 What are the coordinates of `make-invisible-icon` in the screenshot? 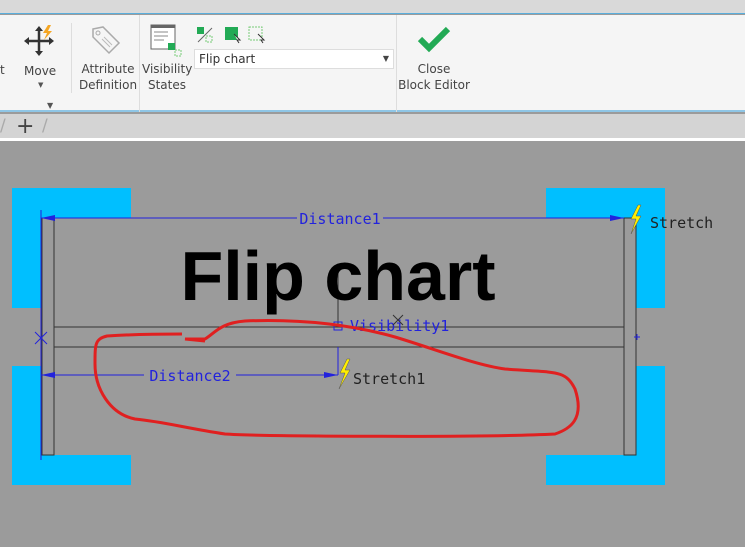 It's located at (257, 35).